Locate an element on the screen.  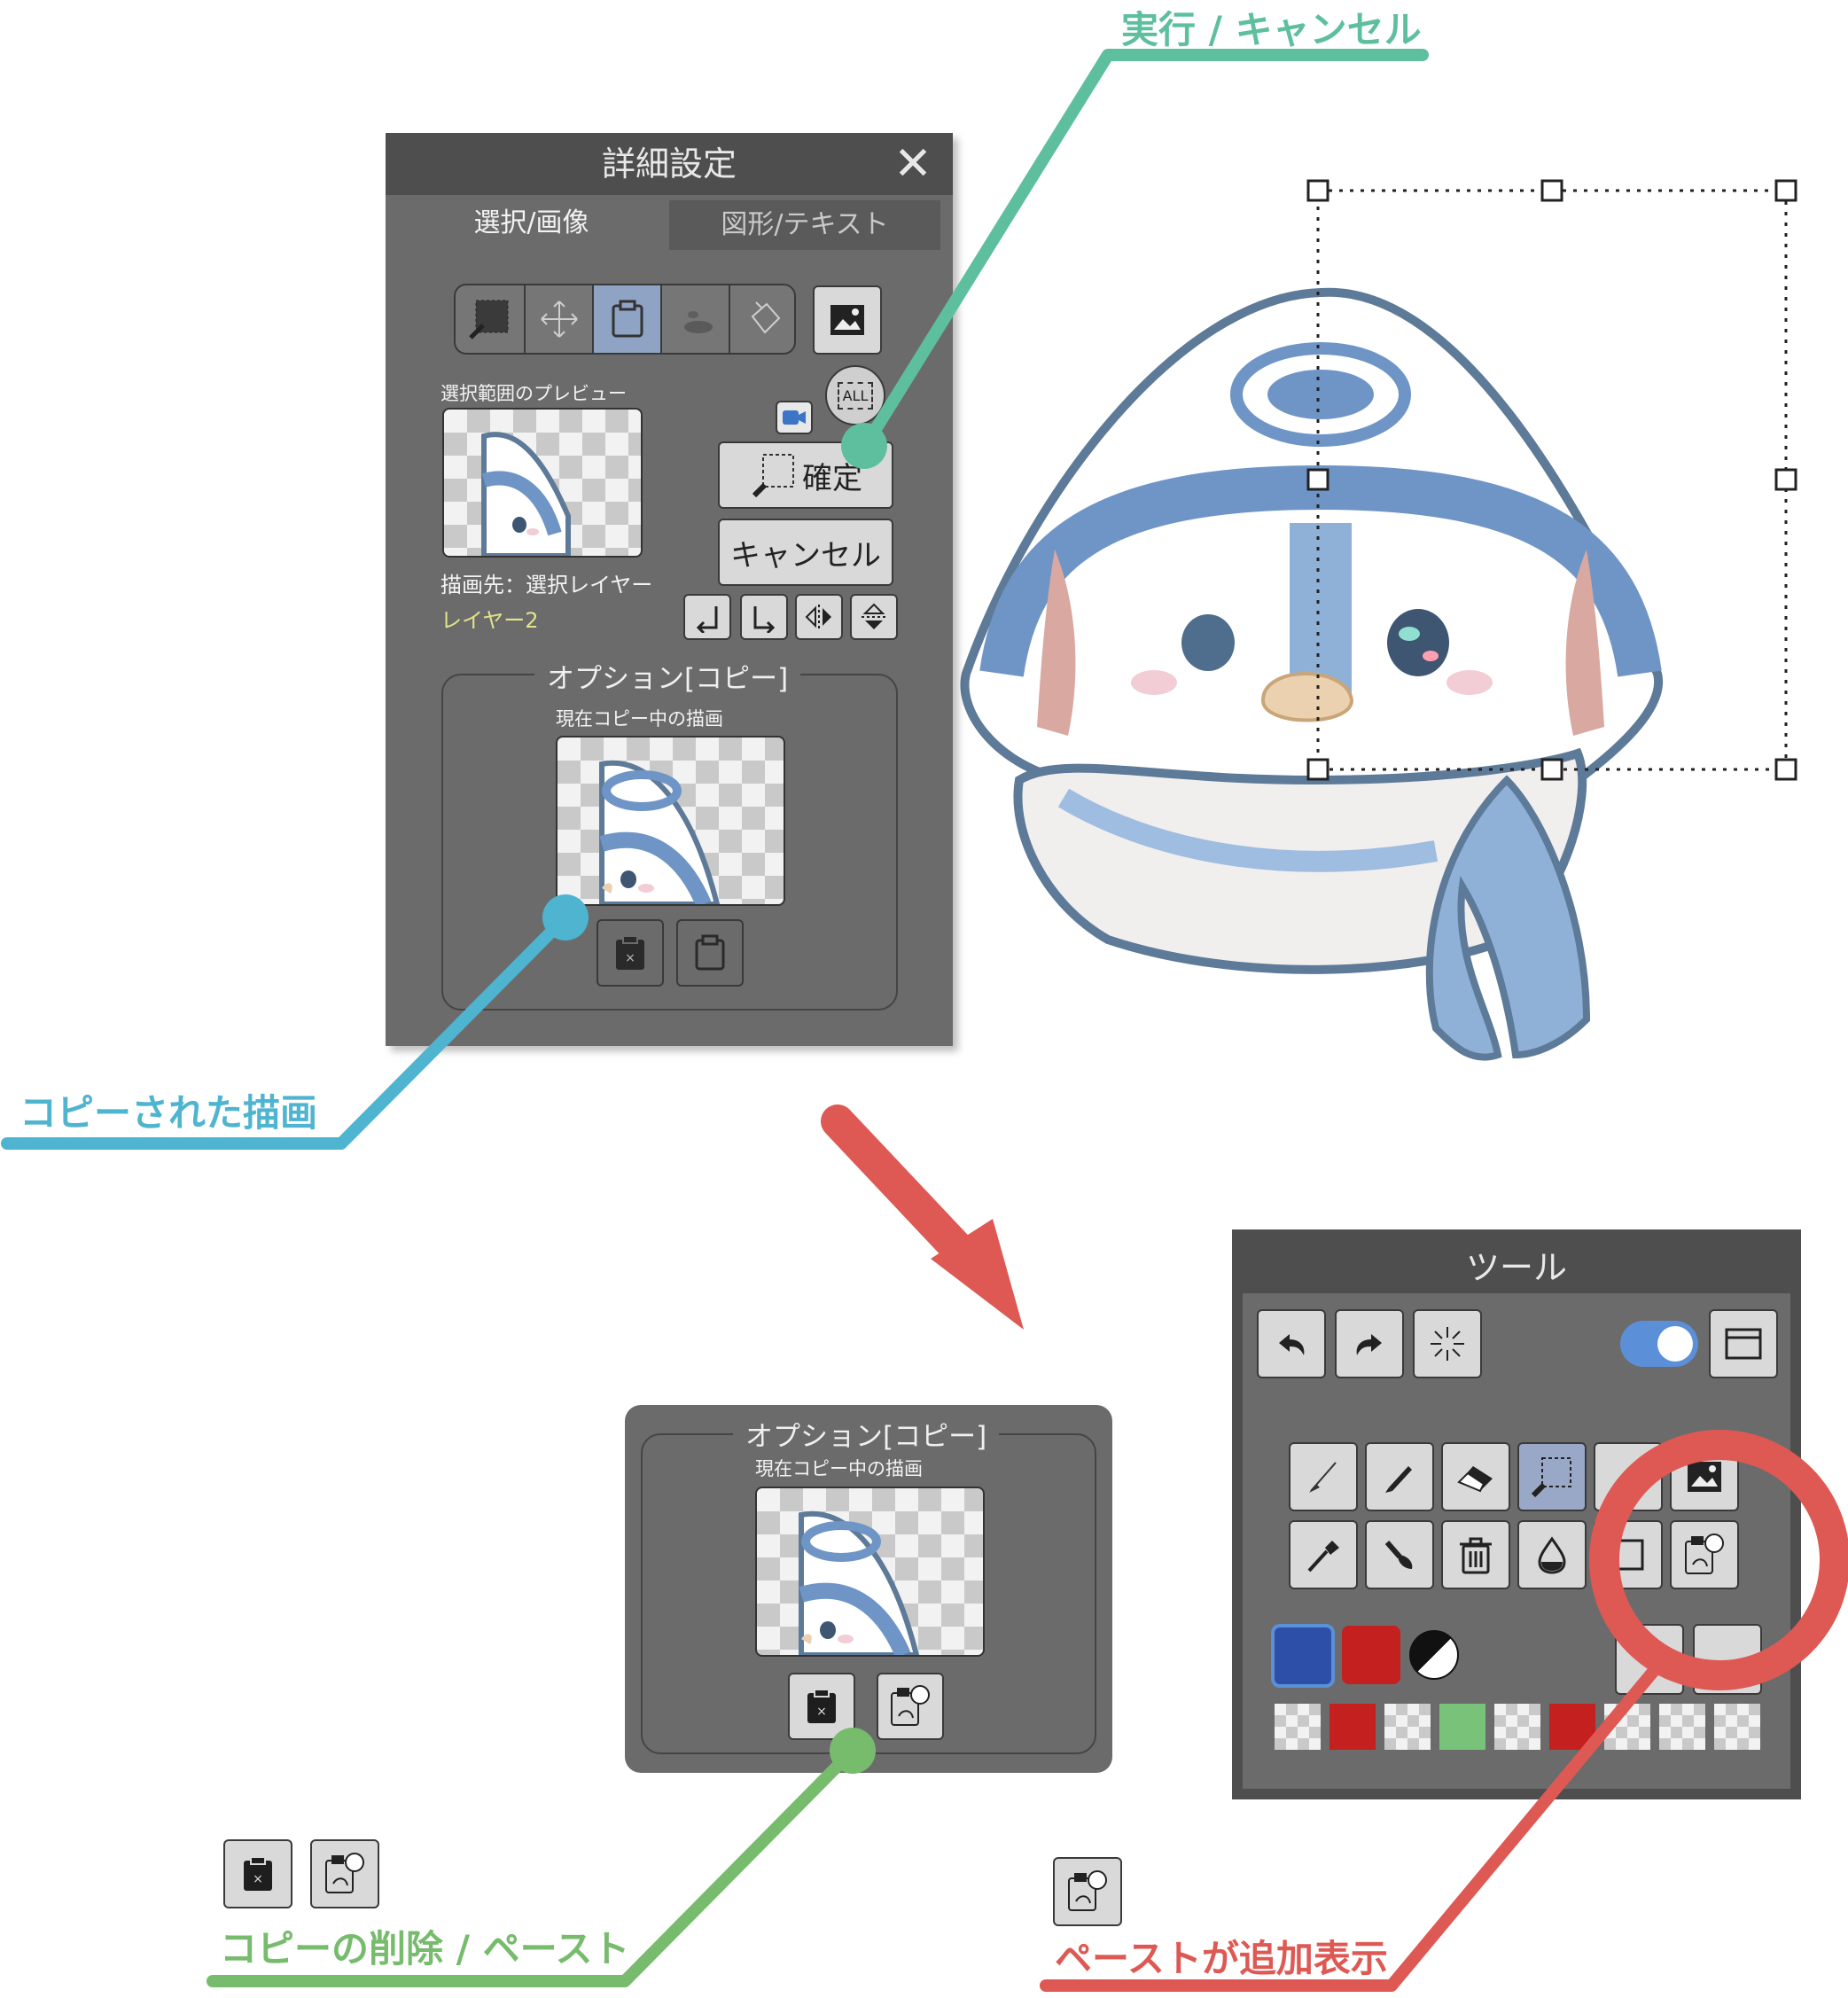
color-palette is located at coordinates (1521, 1727).